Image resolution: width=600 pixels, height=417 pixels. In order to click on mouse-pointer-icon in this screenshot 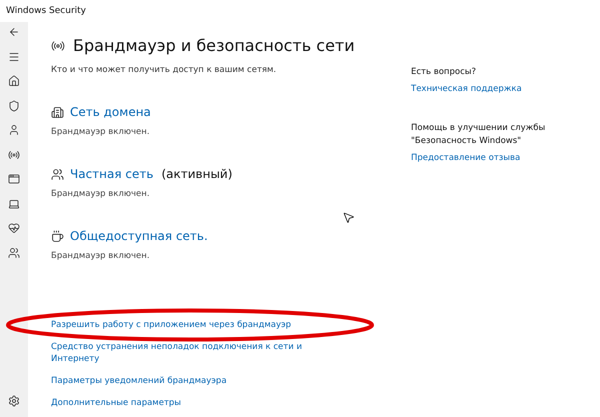, I will do `click(348, 217)`.